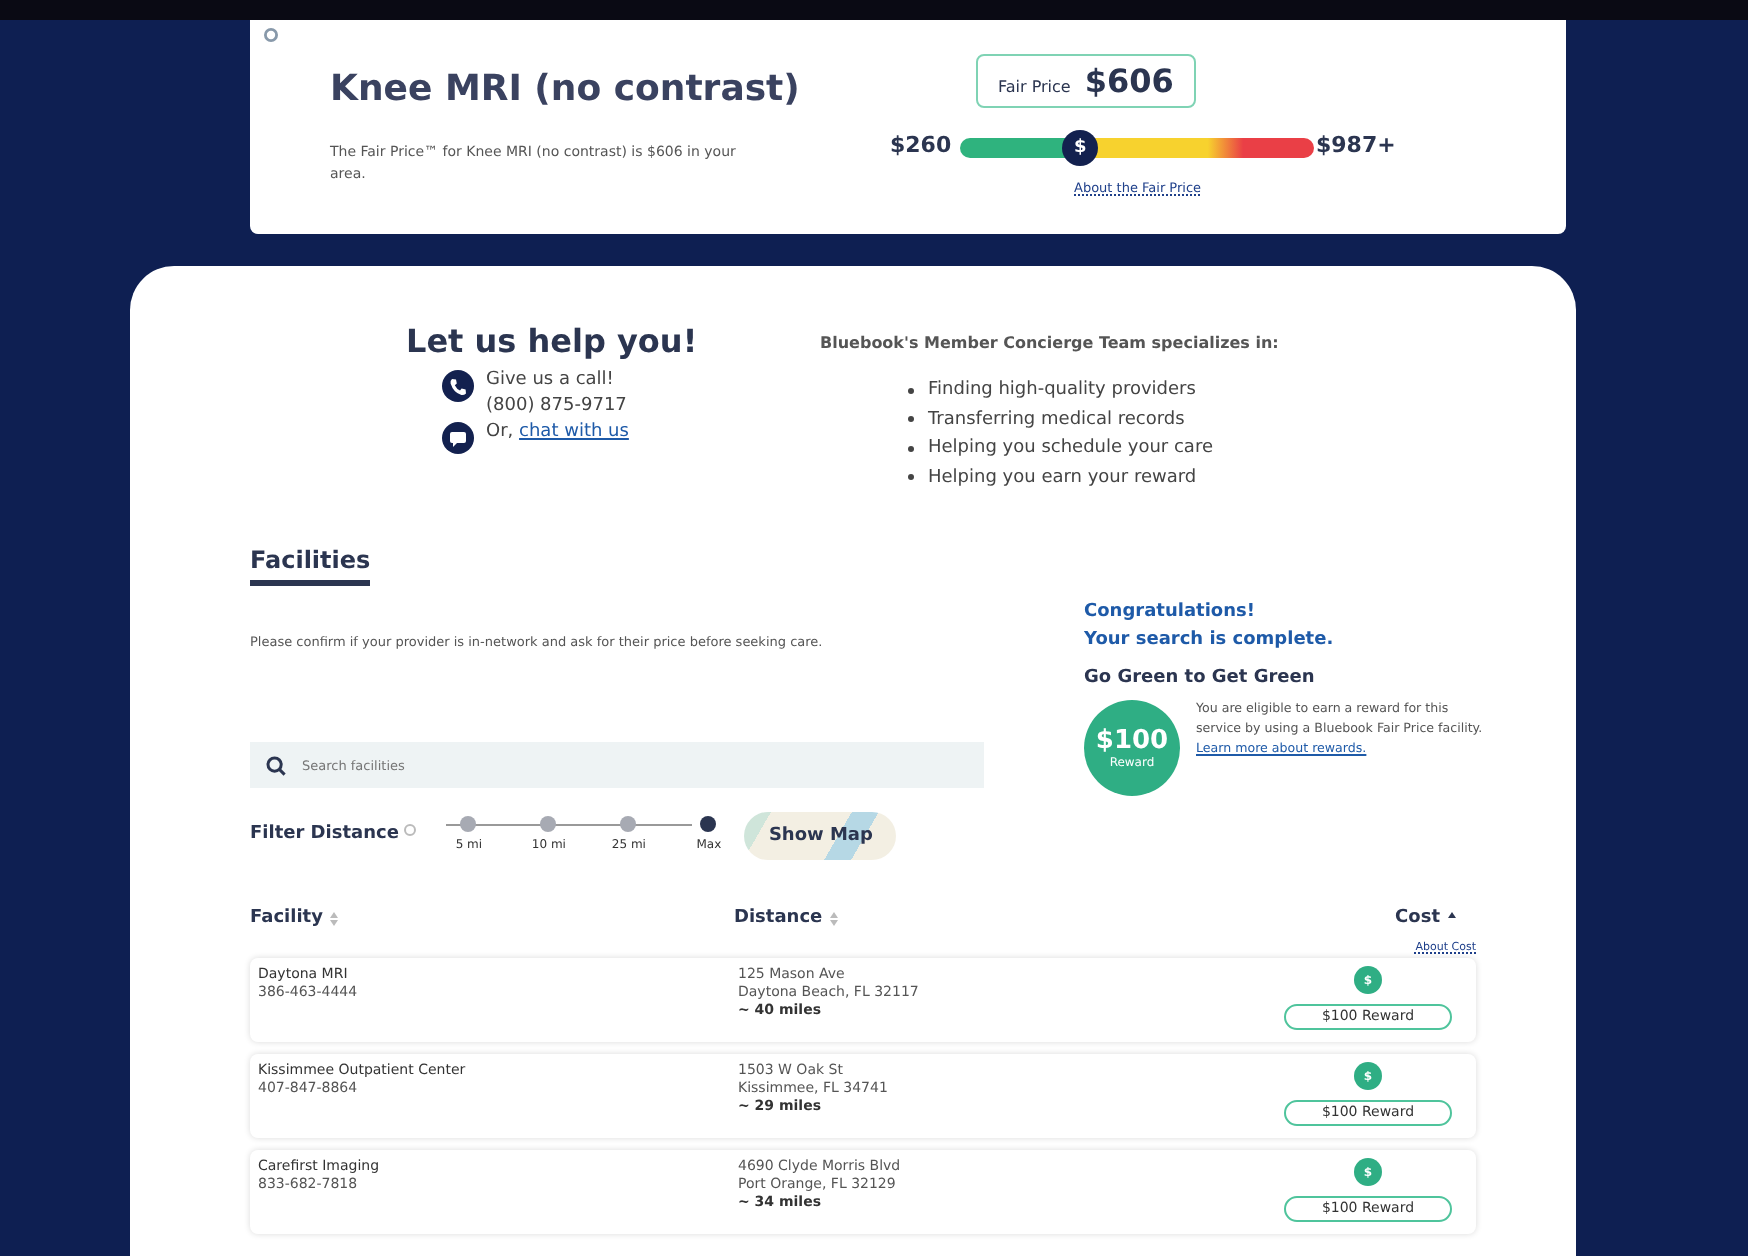 This screenshot has height=1256, width=1748. What do you see at coordinates (1170, 613) in the screenshot?
I see `congratulations-text: Congratulations!` at bounding box center [1170, 613].